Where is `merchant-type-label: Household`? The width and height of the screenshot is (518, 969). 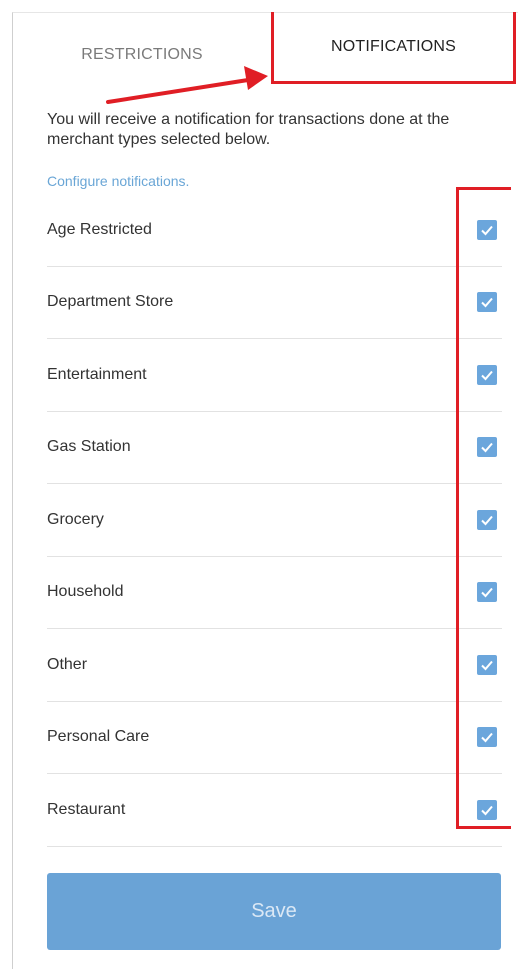
merchant-type-label: Household is located at coordinates (85, 592).